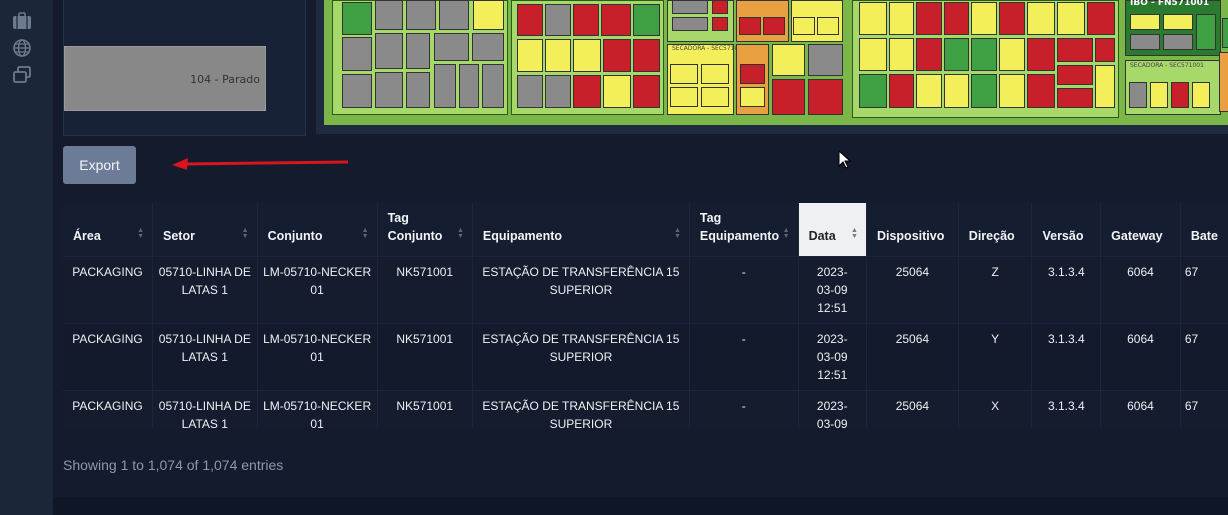  What do you see at coordinates (1204, 229) in the screenshot?
I see `column-header-bateria: Bate` at bounding box center [1204, 229].